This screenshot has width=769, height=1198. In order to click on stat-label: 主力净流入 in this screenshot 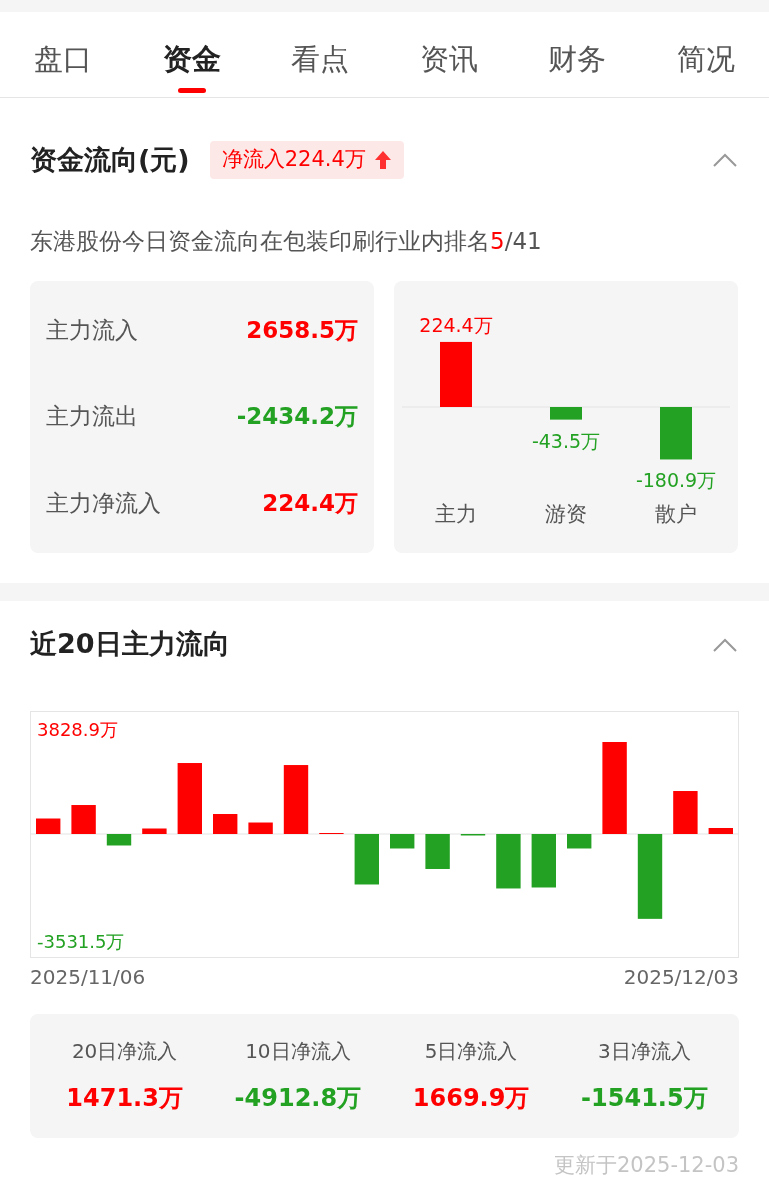, I will do `click(103, 503)`.